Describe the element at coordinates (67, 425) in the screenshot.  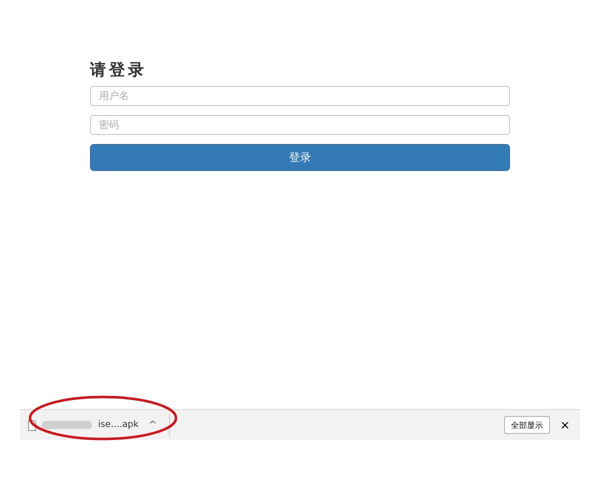
I see `blurred-filename` at that location.